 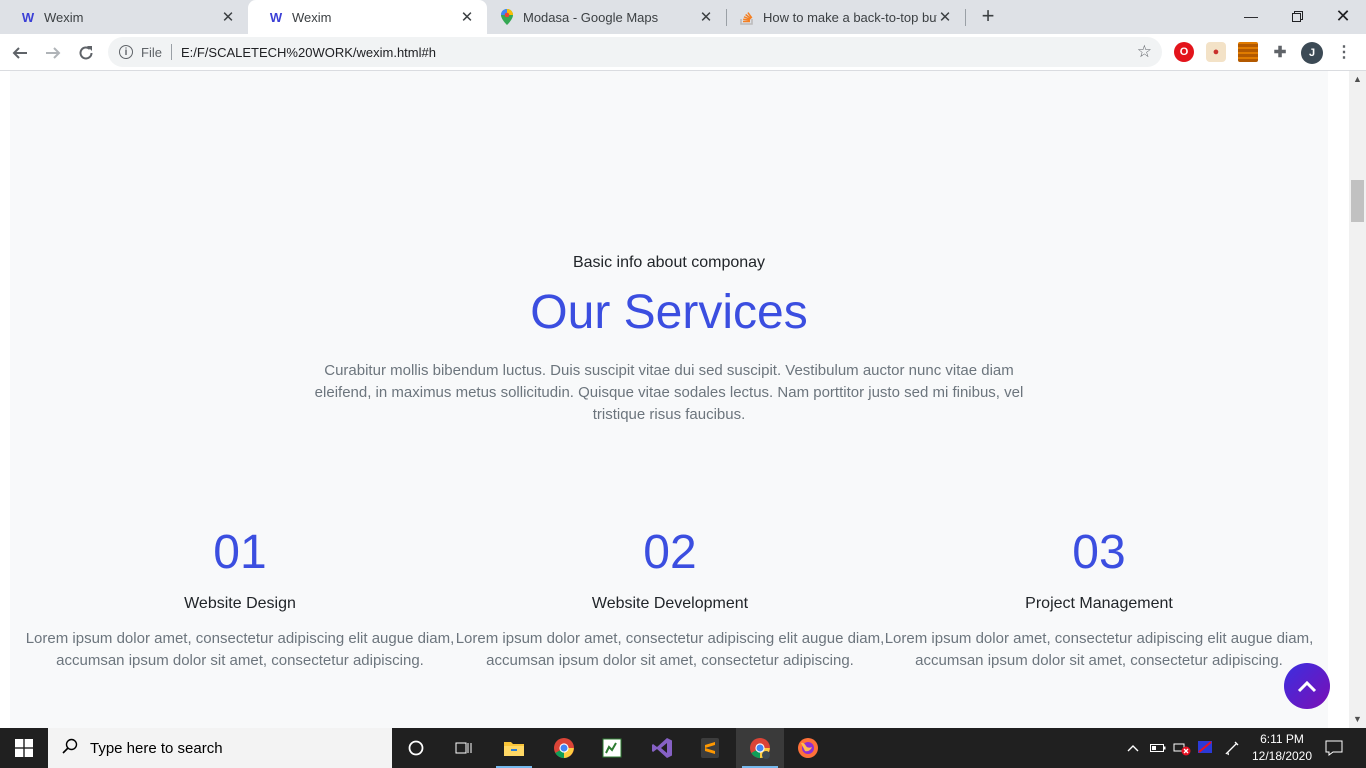 I want to click on google-maps-pin-icon, so click(x=507, y=17).